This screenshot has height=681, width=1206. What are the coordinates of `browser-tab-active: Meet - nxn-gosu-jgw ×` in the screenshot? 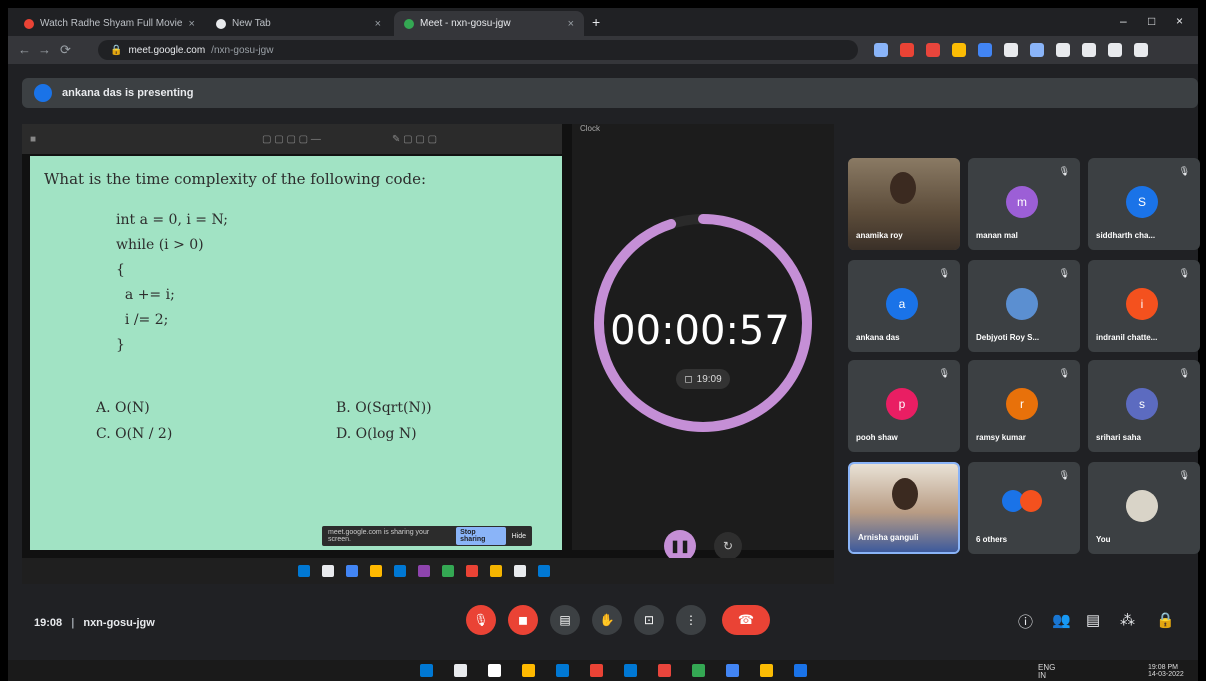 It's located at (489, 23).